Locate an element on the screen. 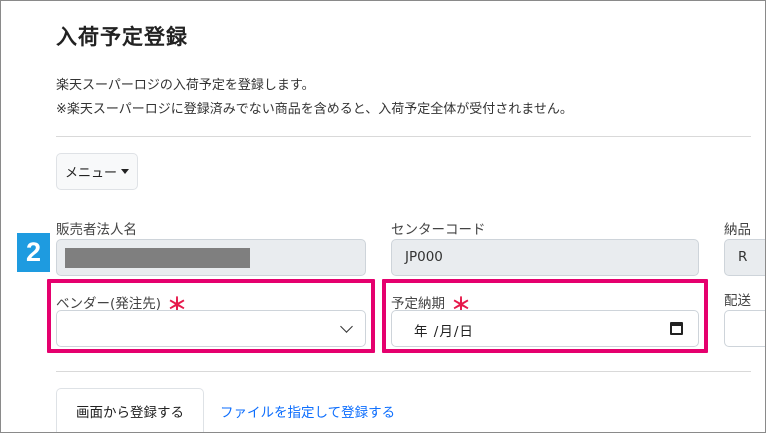 This screenshot has height=433, width=766. tab-file-register: ファイルを指定して登録する is located at coordinates (307, 411).